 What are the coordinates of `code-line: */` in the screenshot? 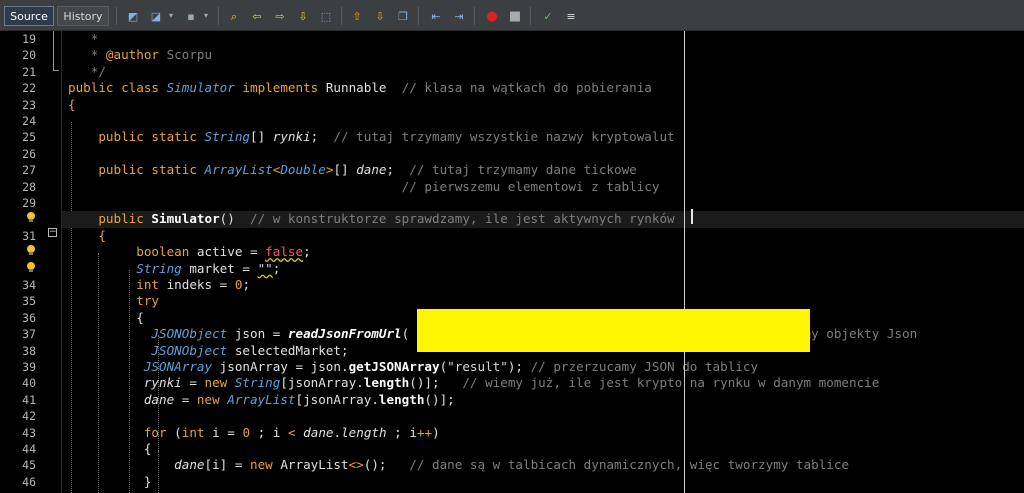 It's located at (87, 72).